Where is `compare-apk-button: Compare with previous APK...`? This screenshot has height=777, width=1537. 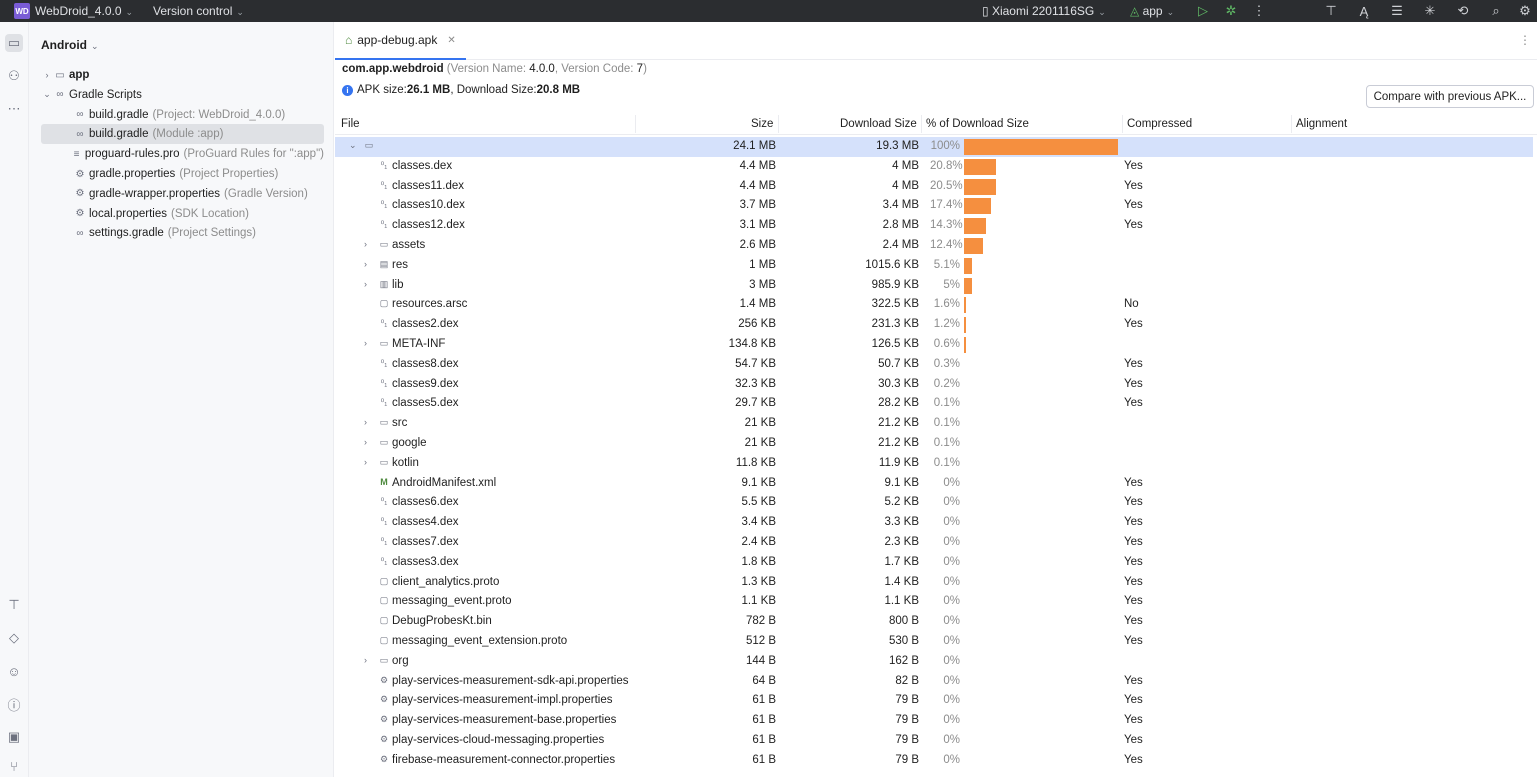 compare-apk-button: Compare with previous APK... is located at coordinates (1450, 96).